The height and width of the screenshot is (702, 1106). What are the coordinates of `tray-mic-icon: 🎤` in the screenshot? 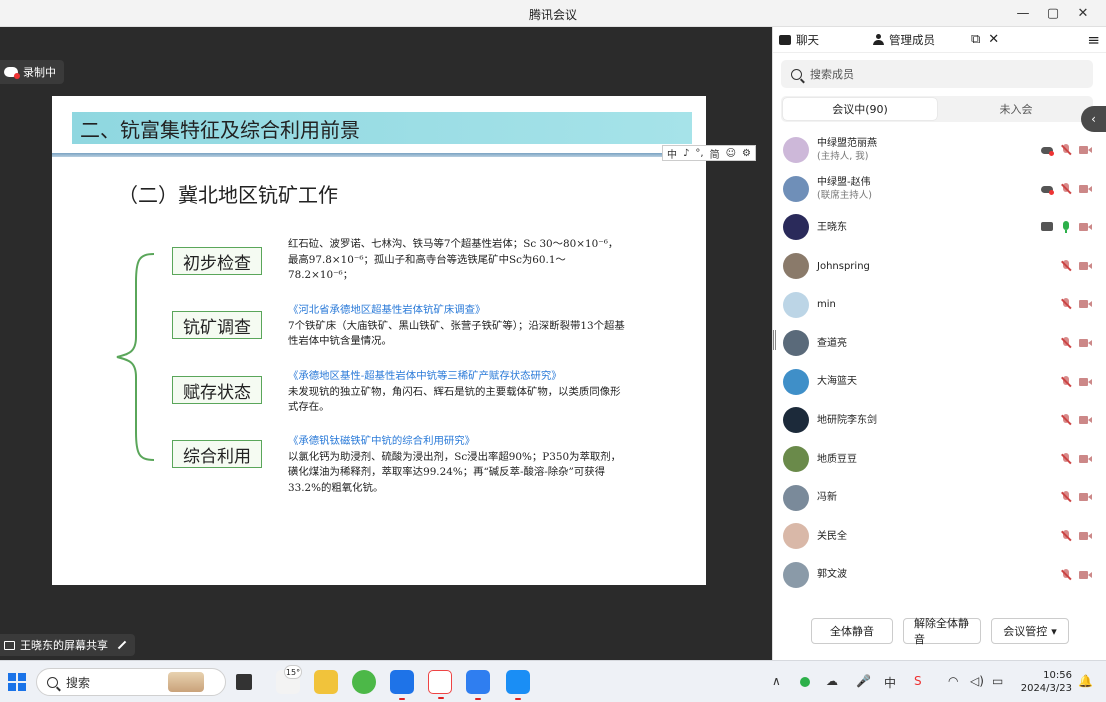 It's located at (863, 681).